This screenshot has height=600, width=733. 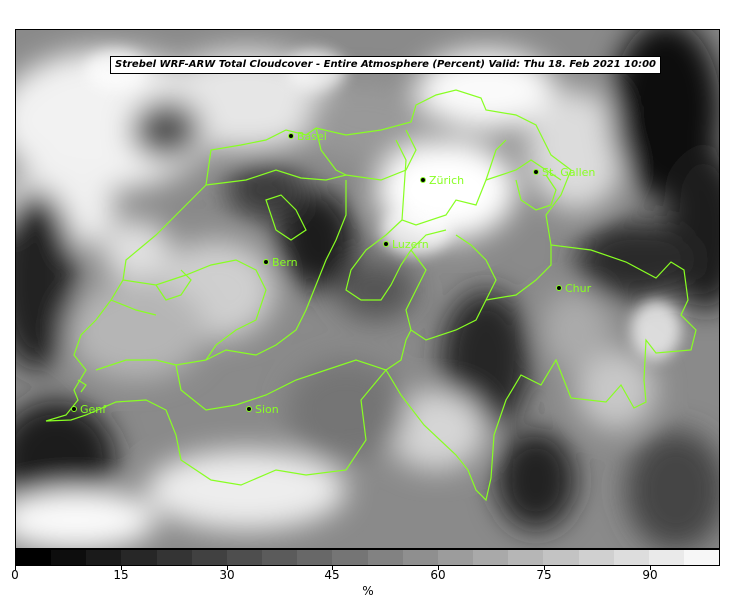 I want to click on colorbar-tick-label: 0, so click(x=15, y=575).